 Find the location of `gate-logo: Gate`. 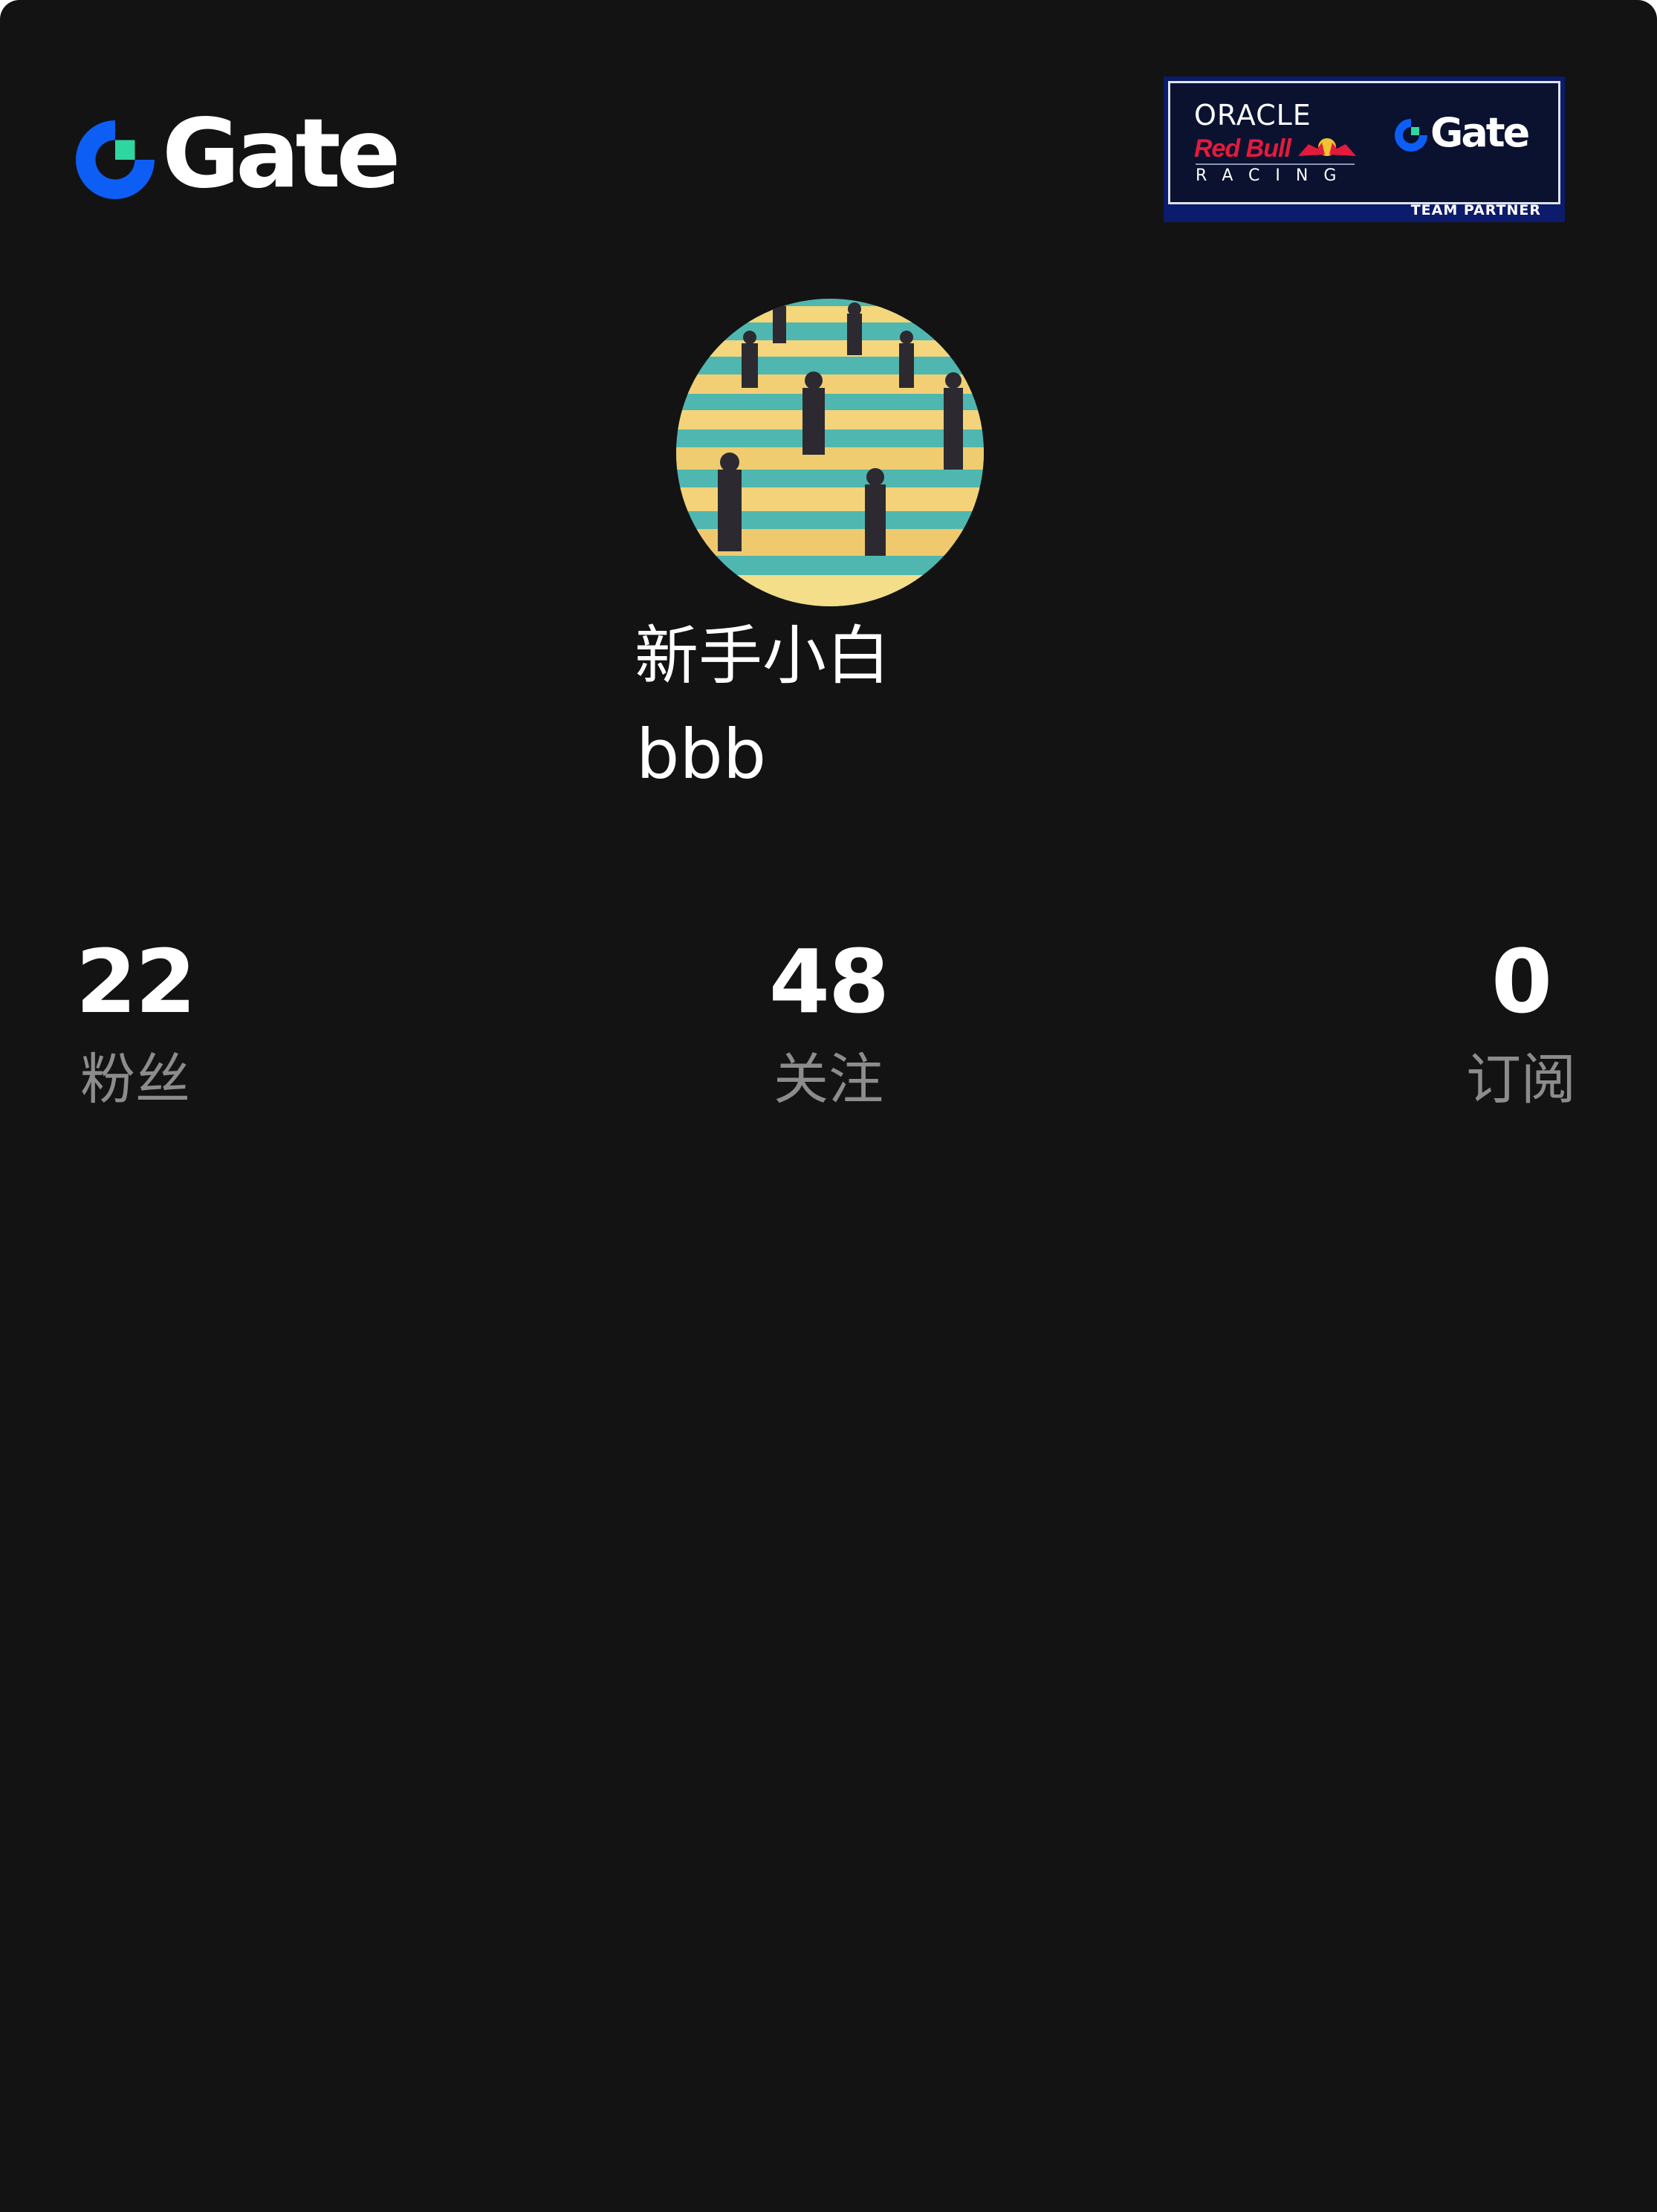

gate-logo: Gate is located at coordinates (239, 154).